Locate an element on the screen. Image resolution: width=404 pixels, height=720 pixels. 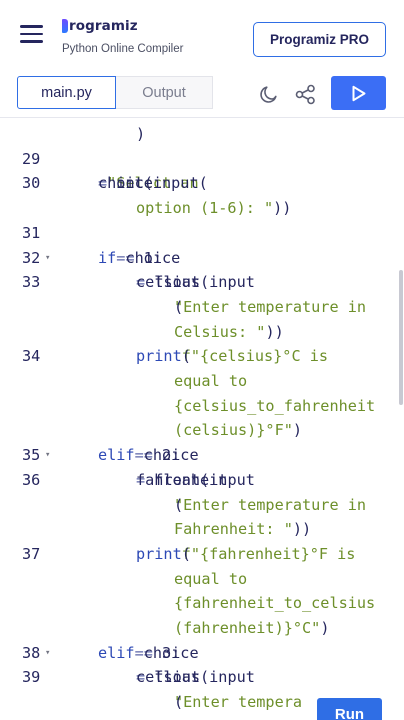
run-button-top is located at coordinates (358, 93).